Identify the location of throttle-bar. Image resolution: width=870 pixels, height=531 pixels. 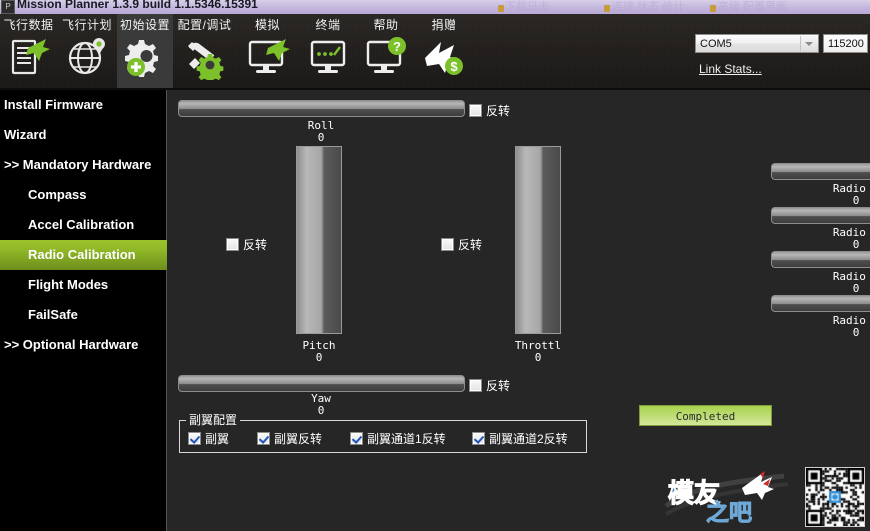
(538, 240).